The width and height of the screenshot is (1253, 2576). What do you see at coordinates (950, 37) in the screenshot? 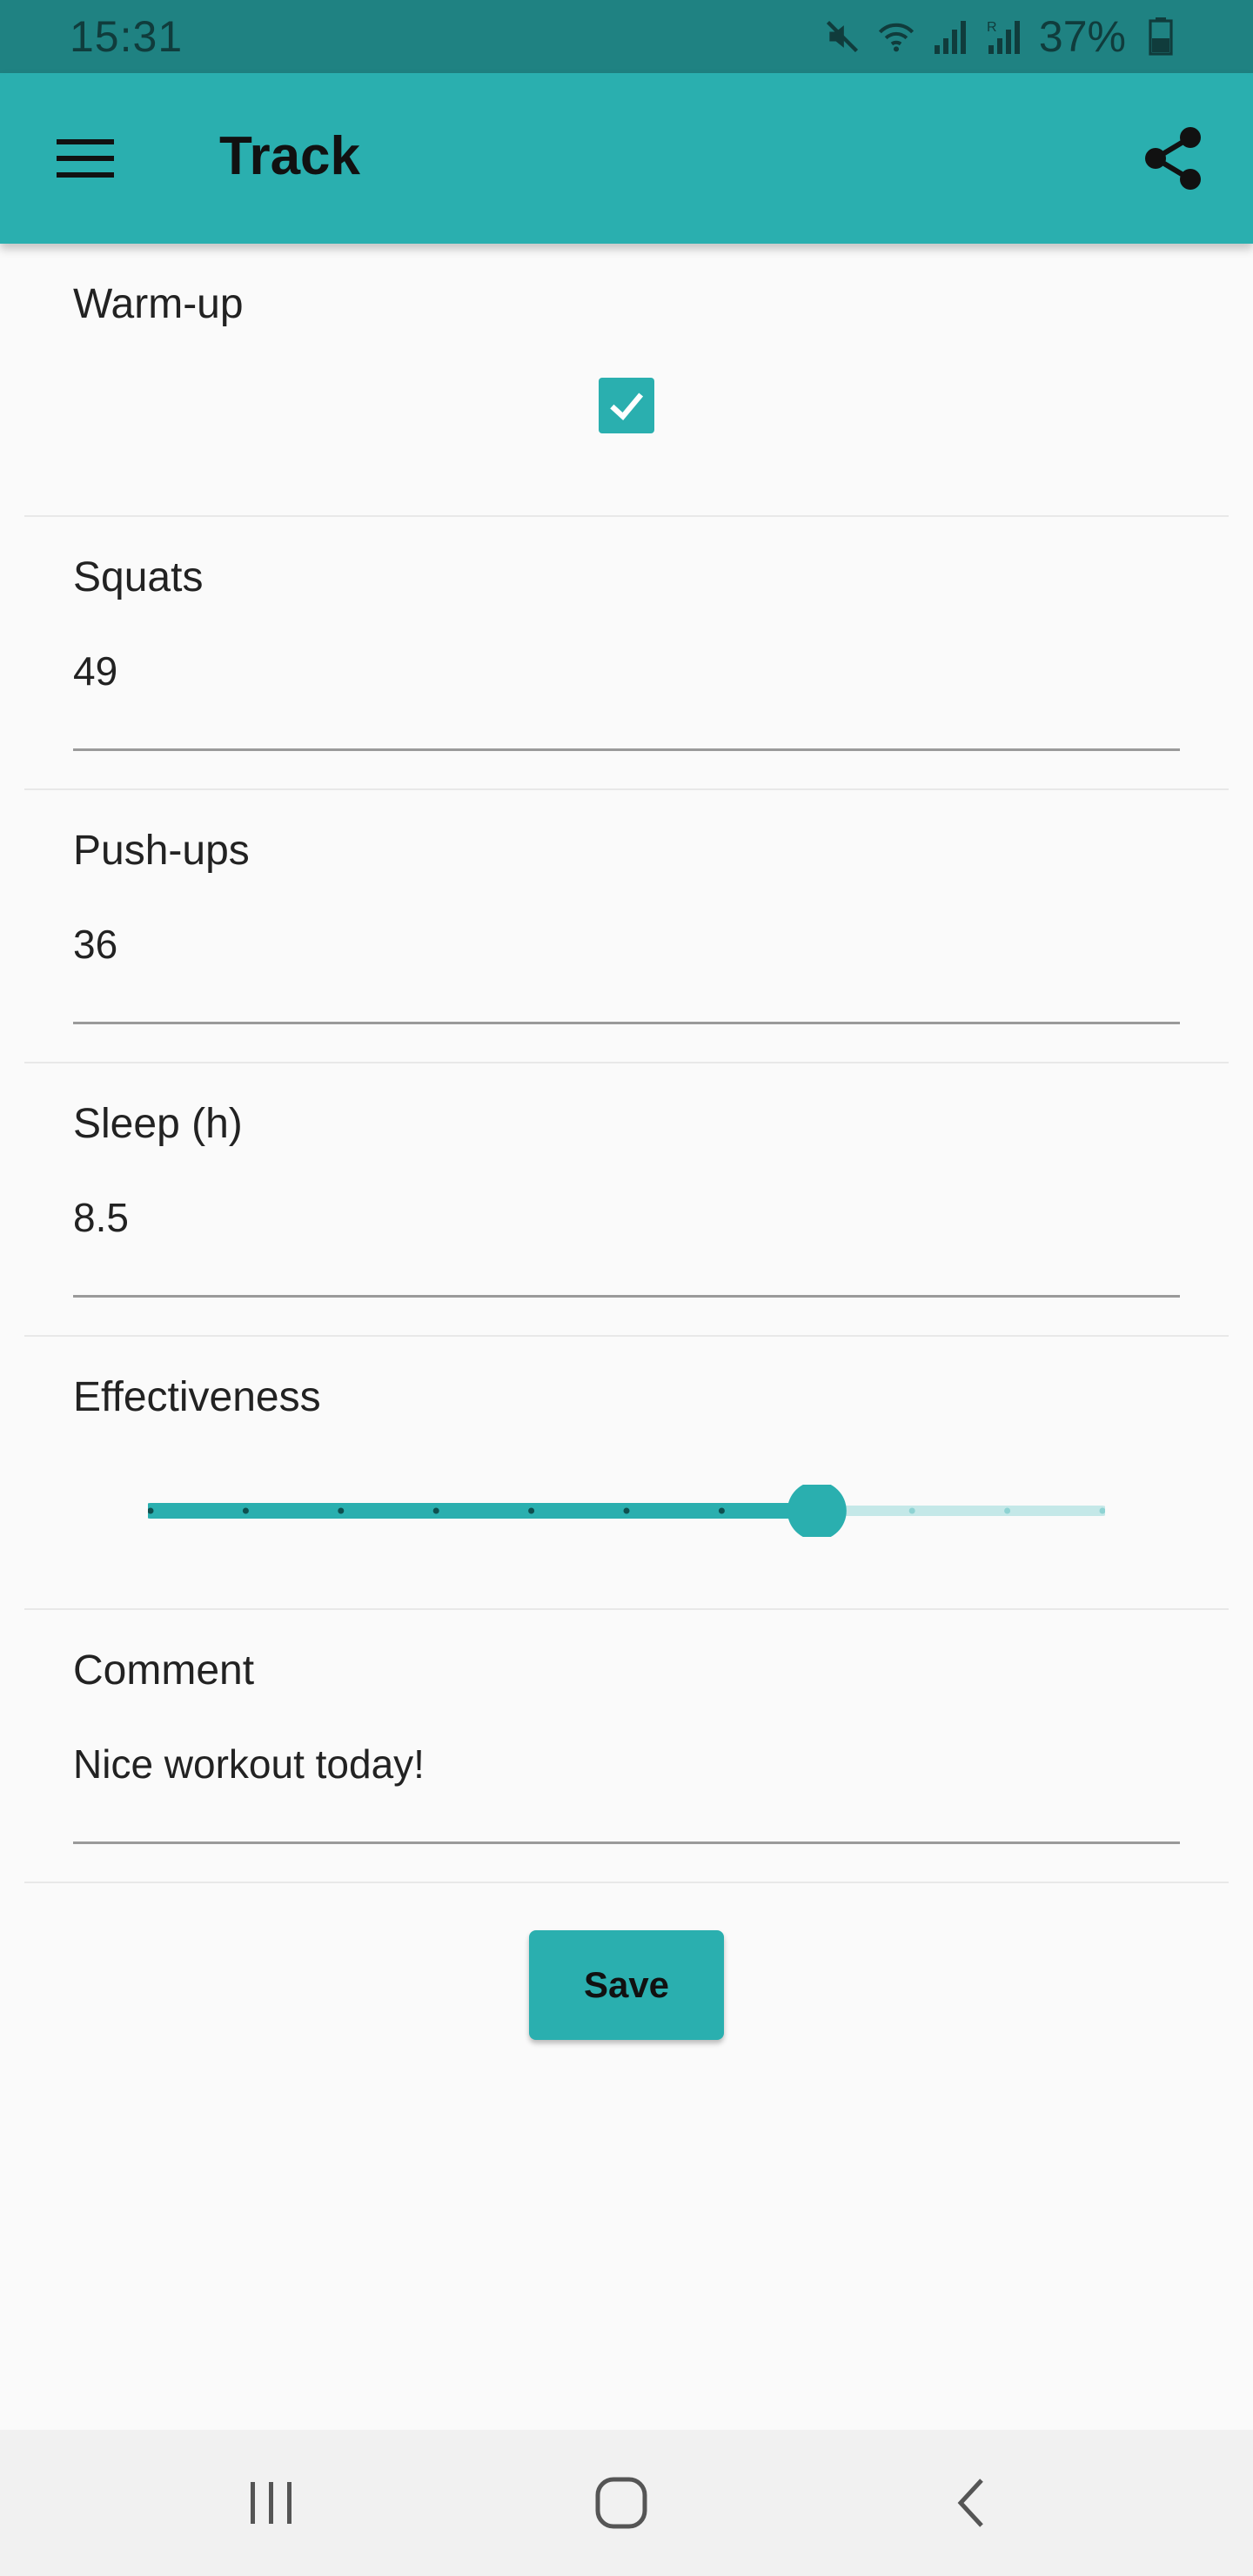
I see `signal-icon` at bounding box center [950, 37].